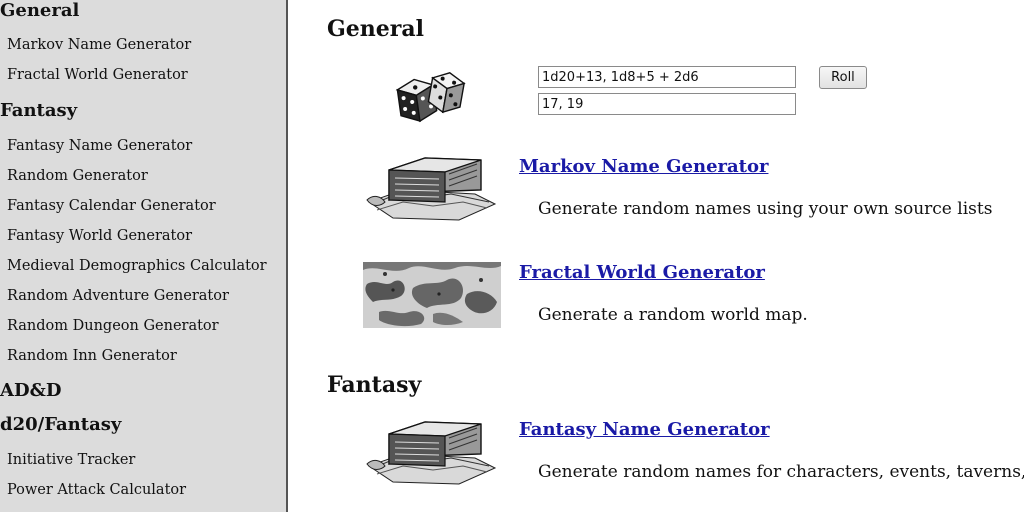  I want to click on dice-result-field, so click(667, 104).